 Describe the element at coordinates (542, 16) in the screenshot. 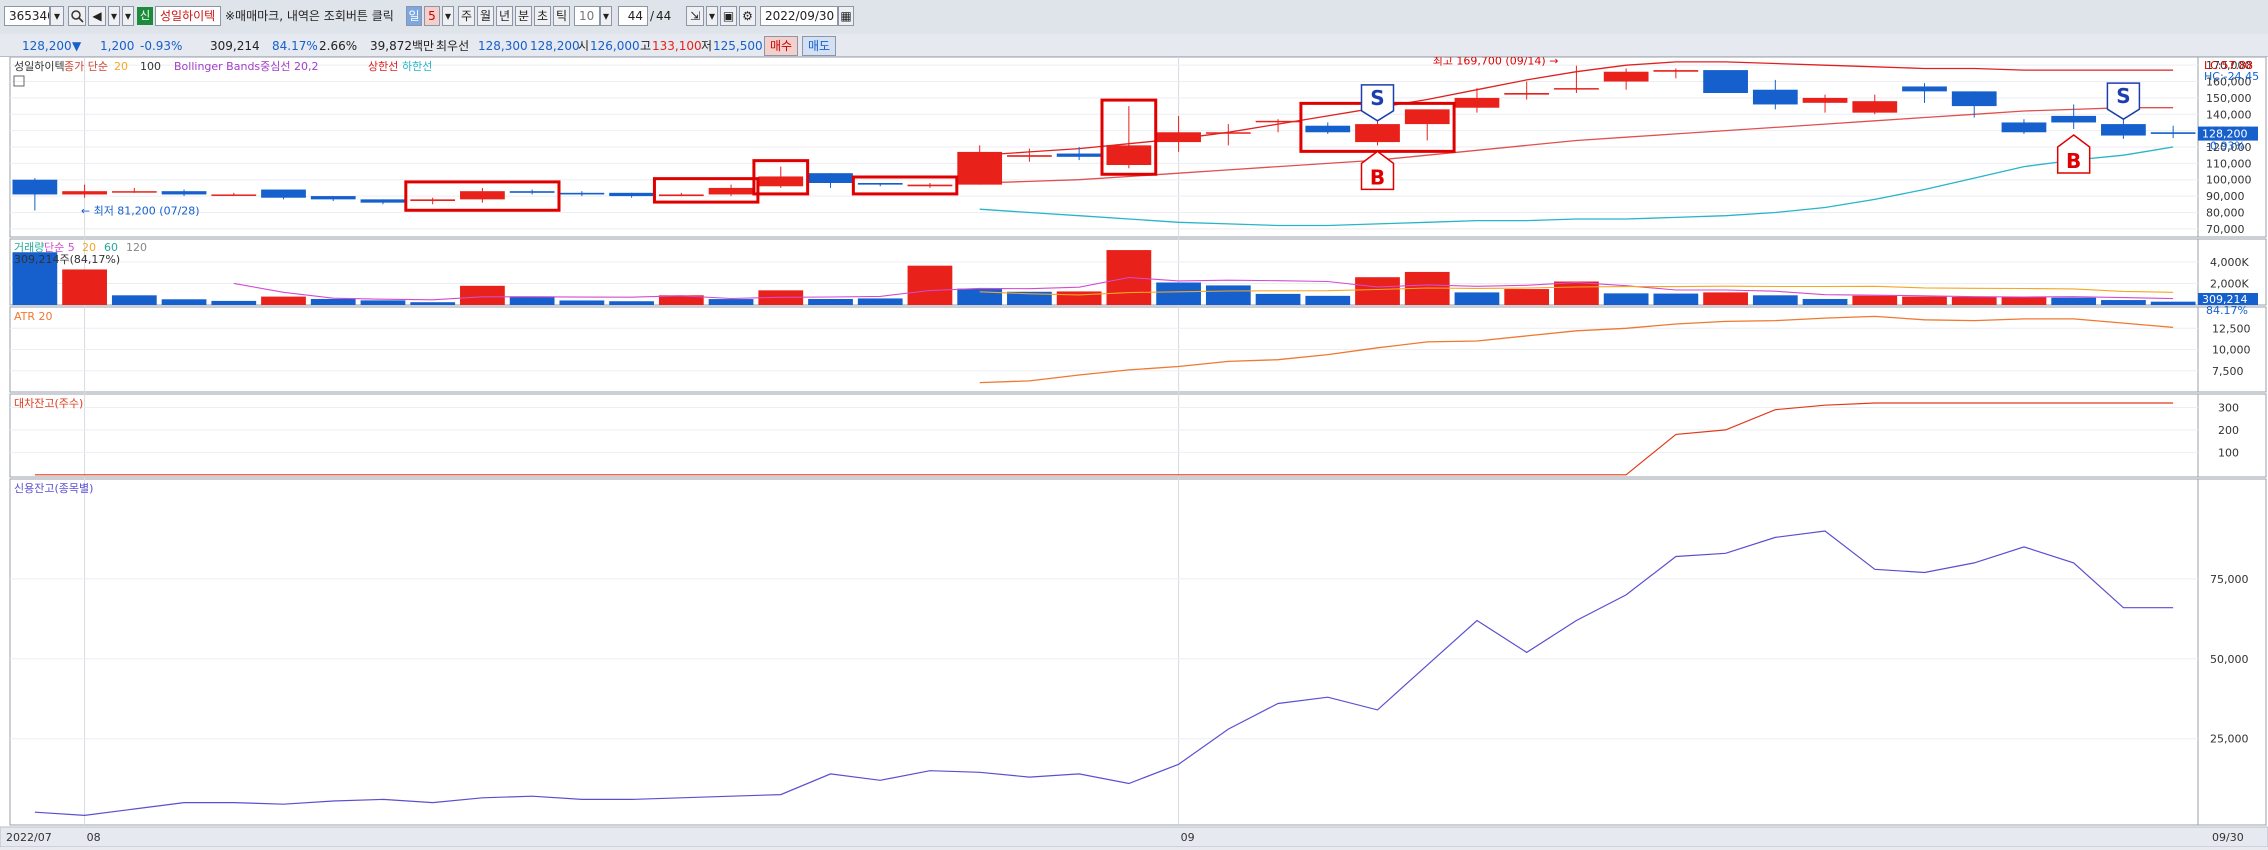

I see `period-second-button: 초` at that location.